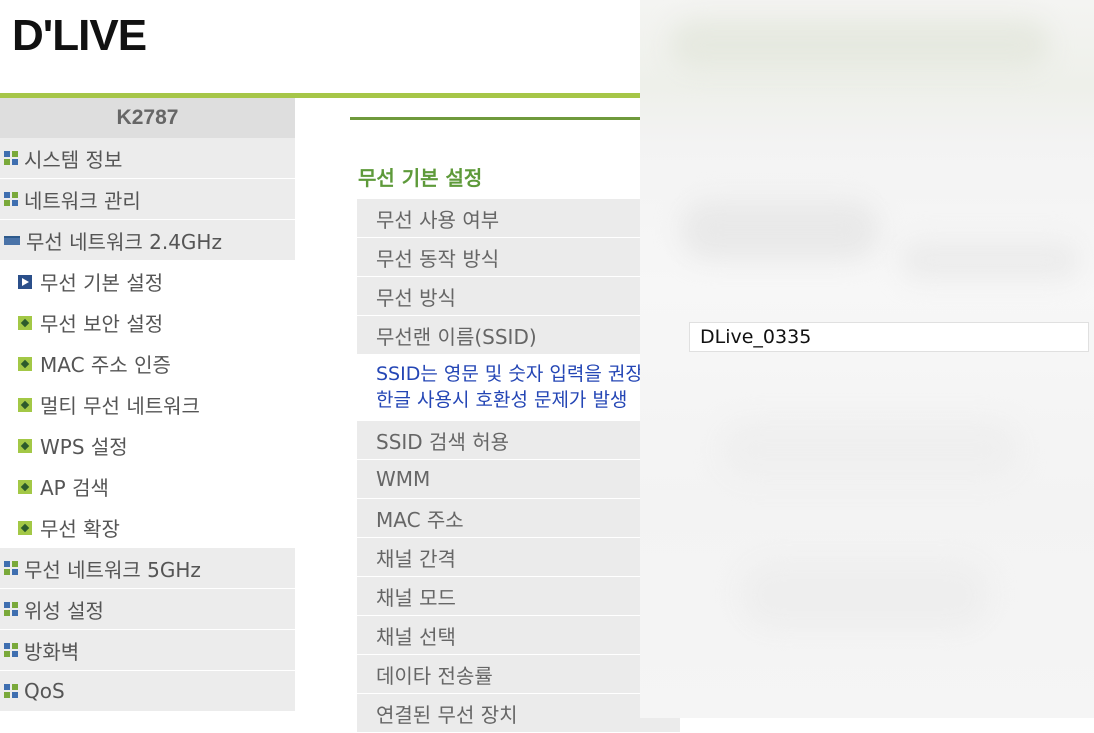 The width and height of the screenshot is (1094, 733). I want to click on sidebar-item-label: AP 검색, so click(74, 488).